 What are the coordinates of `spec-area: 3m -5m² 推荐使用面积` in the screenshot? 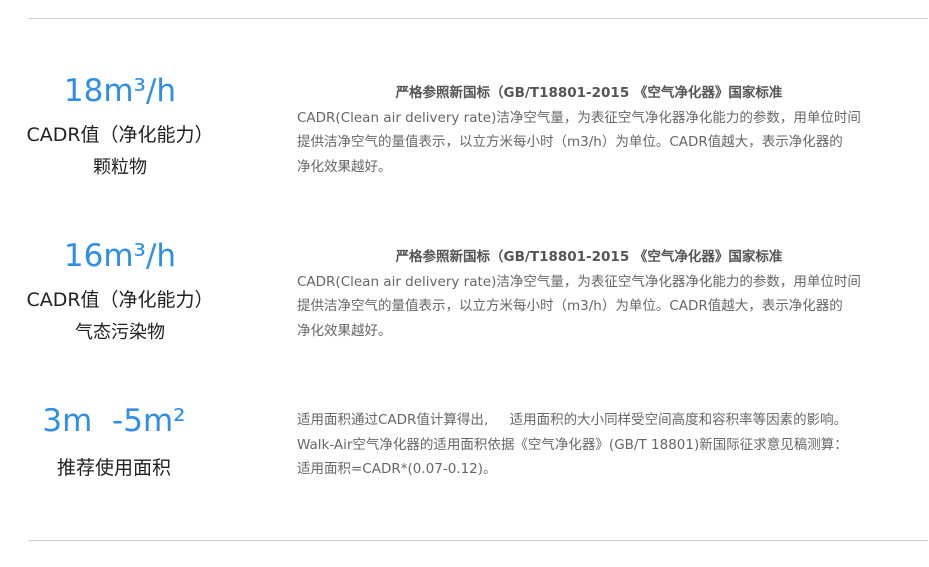 It's located at (114, 443).